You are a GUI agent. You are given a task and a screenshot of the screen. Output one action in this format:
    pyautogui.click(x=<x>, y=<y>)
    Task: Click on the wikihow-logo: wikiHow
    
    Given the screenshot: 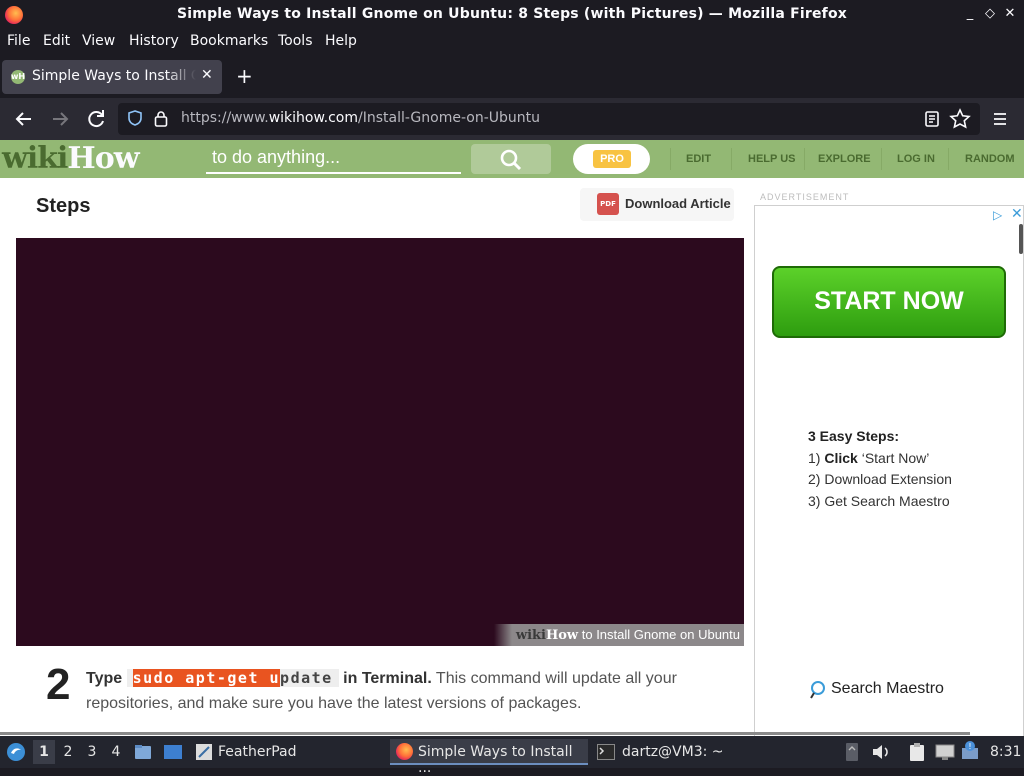 What is the action you would take?
    pyautogui.click(x=71, y=158)
    